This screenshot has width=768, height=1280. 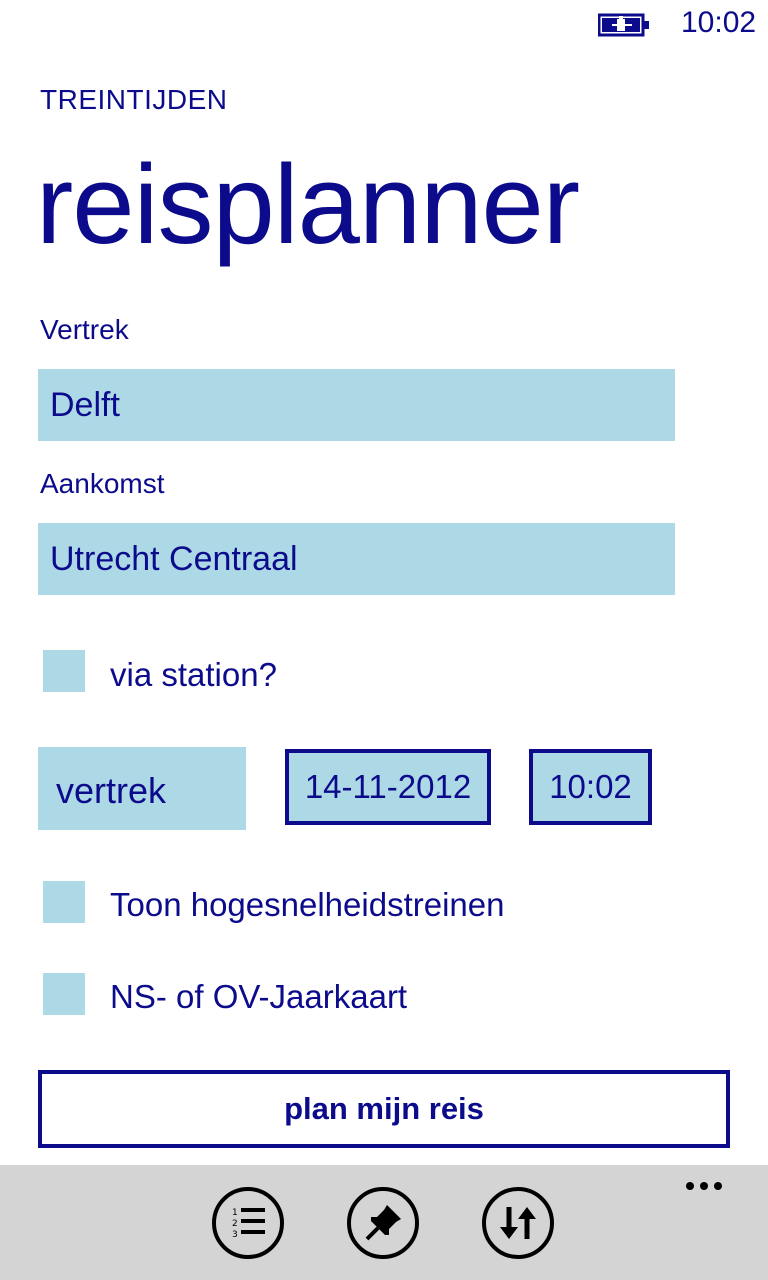 I want to click on via-station-label: via station?, so click(x=193, y=675).